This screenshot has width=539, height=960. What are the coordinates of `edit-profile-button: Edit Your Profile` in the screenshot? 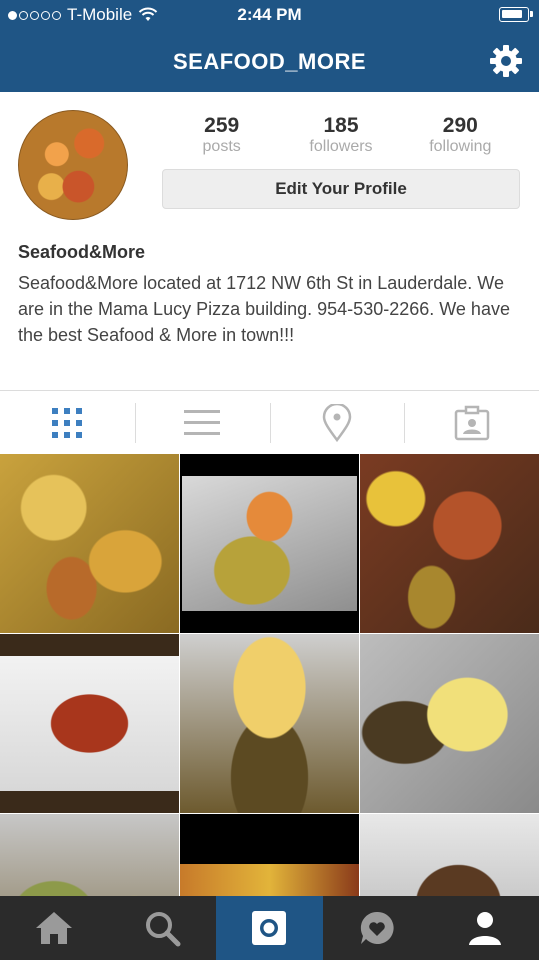 It's located at (341, 189).